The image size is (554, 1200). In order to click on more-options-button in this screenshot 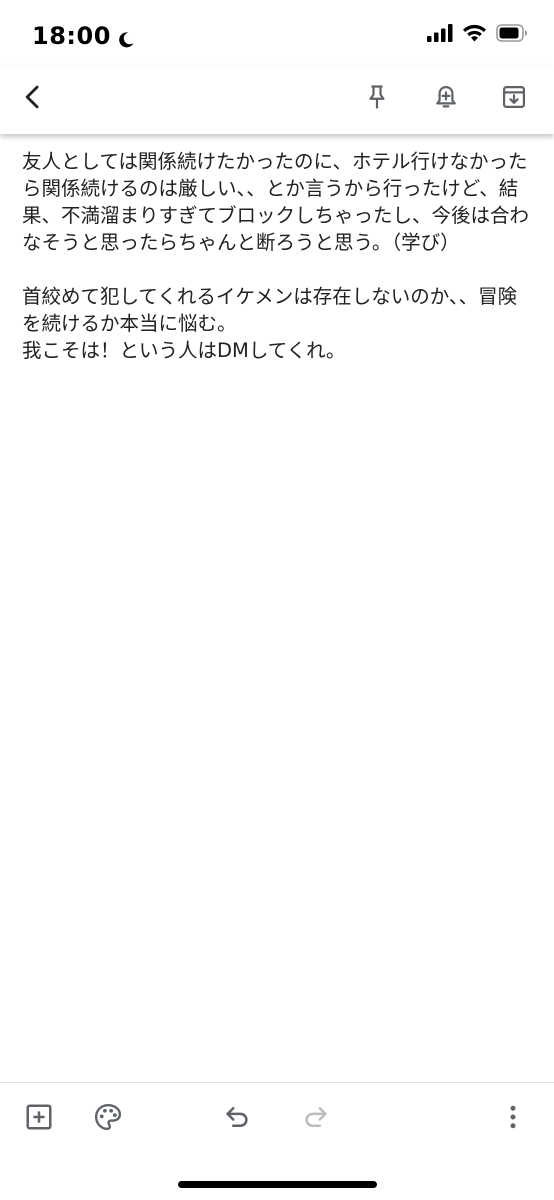, I will do `click(513, 1119)`.